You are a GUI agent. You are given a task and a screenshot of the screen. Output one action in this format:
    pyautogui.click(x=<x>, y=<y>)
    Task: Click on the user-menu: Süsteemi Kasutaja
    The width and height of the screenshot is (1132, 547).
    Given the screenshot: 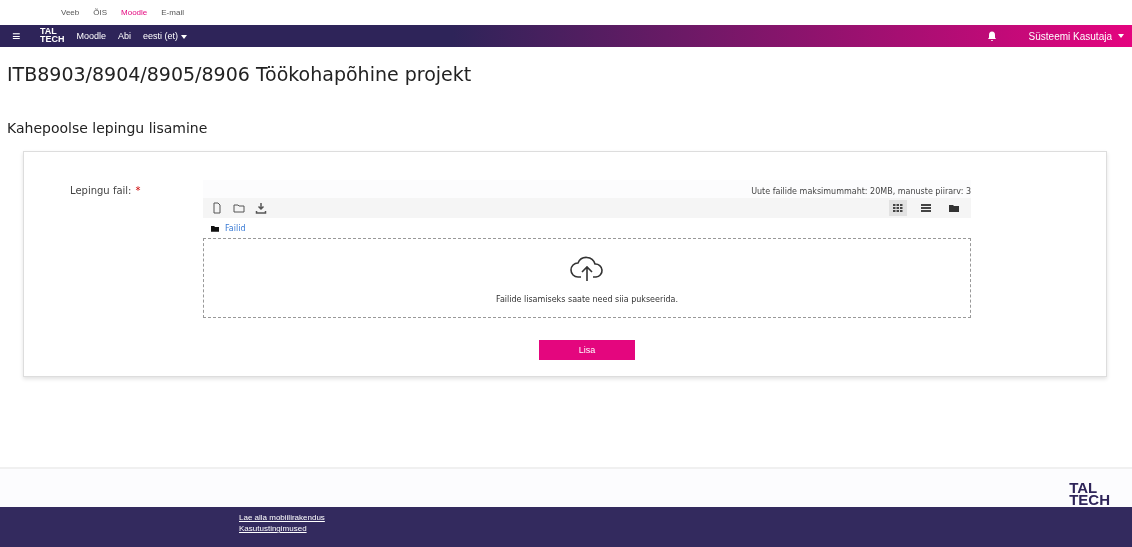 What is the action you would take?
    pyautogui.click(x=1076, y=36)
    